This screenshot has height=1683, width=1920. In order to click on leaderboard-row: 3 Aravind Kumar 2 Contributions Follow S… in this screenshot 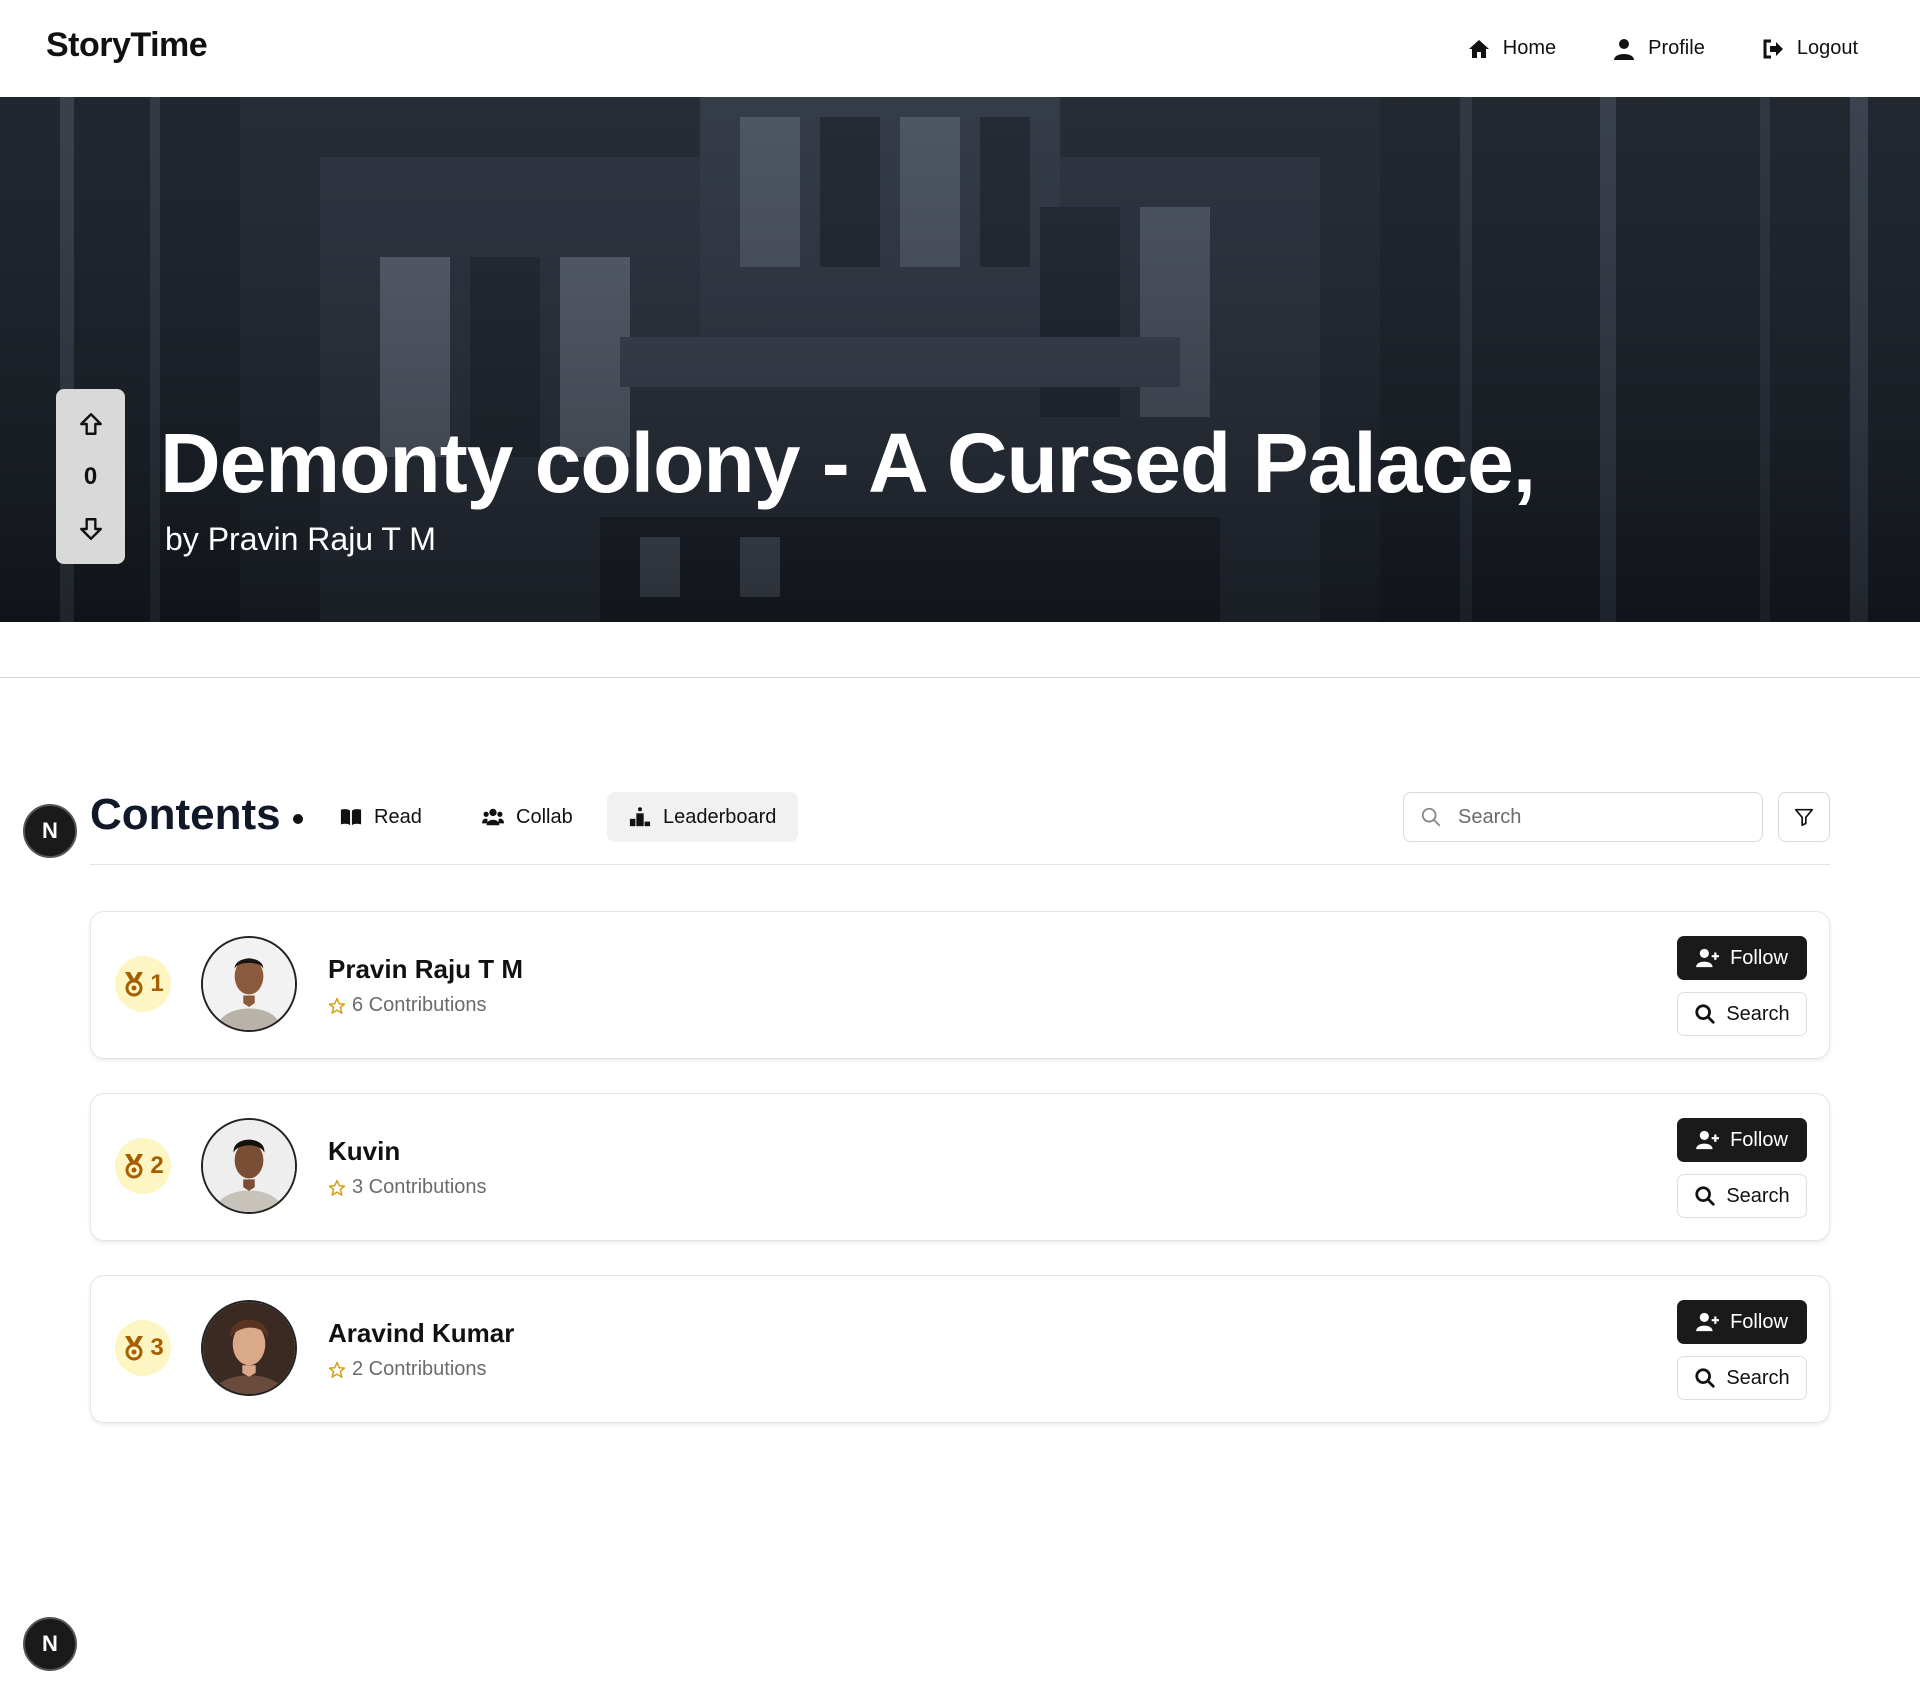, I will do `click(960, 1349)`.